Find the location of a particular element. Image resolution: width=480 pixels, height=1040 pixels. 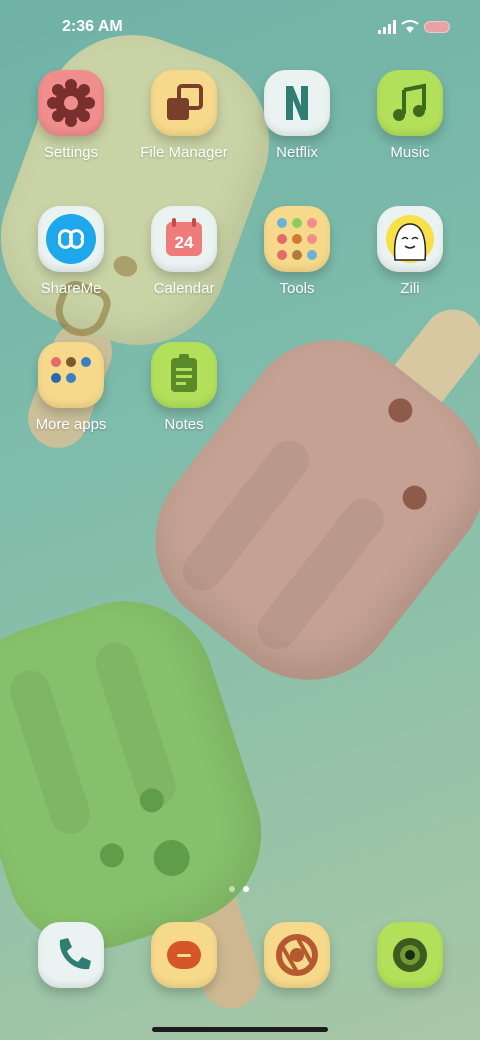

app-shareme: ShareMe is located at coordinates (71, 251).